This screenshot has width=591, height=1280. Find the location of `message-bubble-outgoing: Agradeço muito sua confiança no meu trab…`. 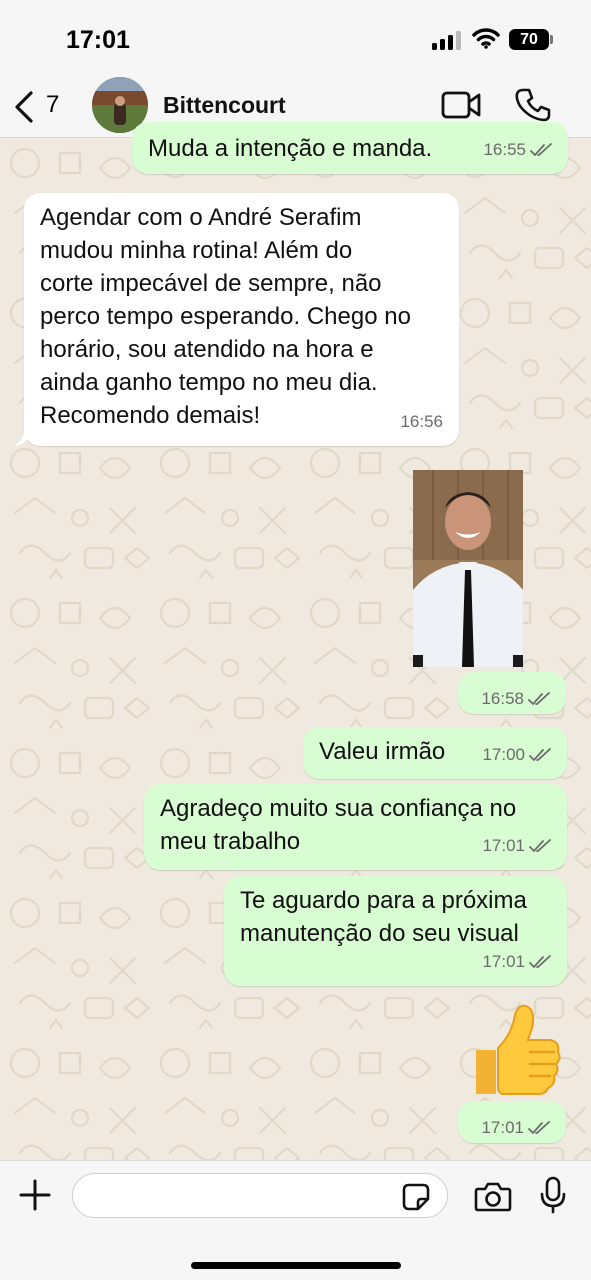

message-bubble-outgoing: Agradeço muito sua confiança no meu trab… is located at coordinates (355, 827).